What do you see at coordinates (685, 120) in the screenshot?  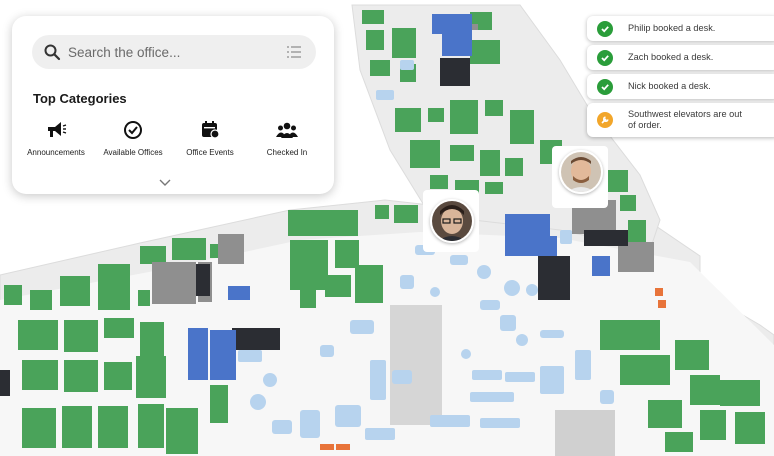 I see `notification-text: Southwest elevators are out of order.` at bounding box center [685, 120].